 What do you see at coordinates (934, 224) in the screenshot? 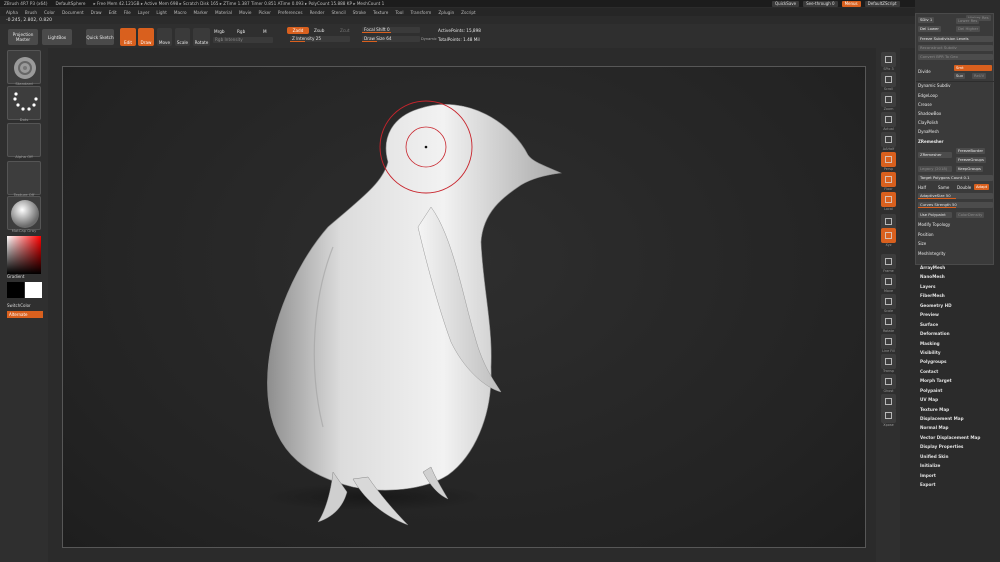
I see `modify-topology-item: Modify Topology` at bounding box center [934, 224].